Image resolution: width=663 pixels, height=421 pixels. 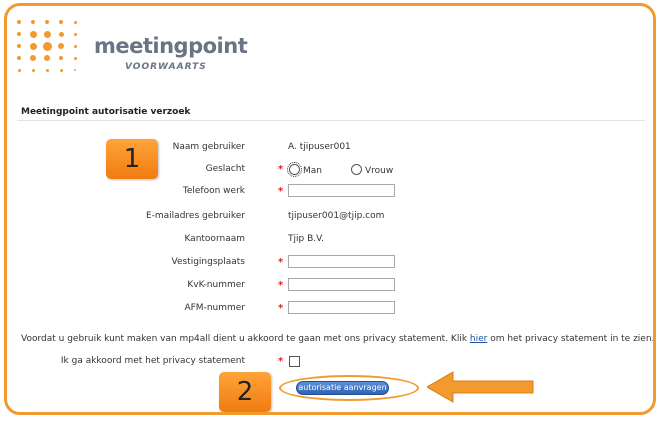 I want to click on annotation-badge-2: 2, so click(x=245, y=392).